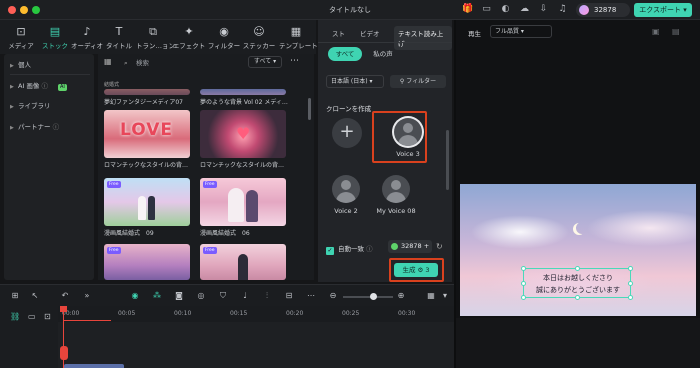 This screenshot has width=700, height=368. What do you see at coordinates (51, 86) in the screenshot?
I see `sidebar-item-ai-image: ▶ AI 画像 ⓘ AI` at bounding box center [51, 86].